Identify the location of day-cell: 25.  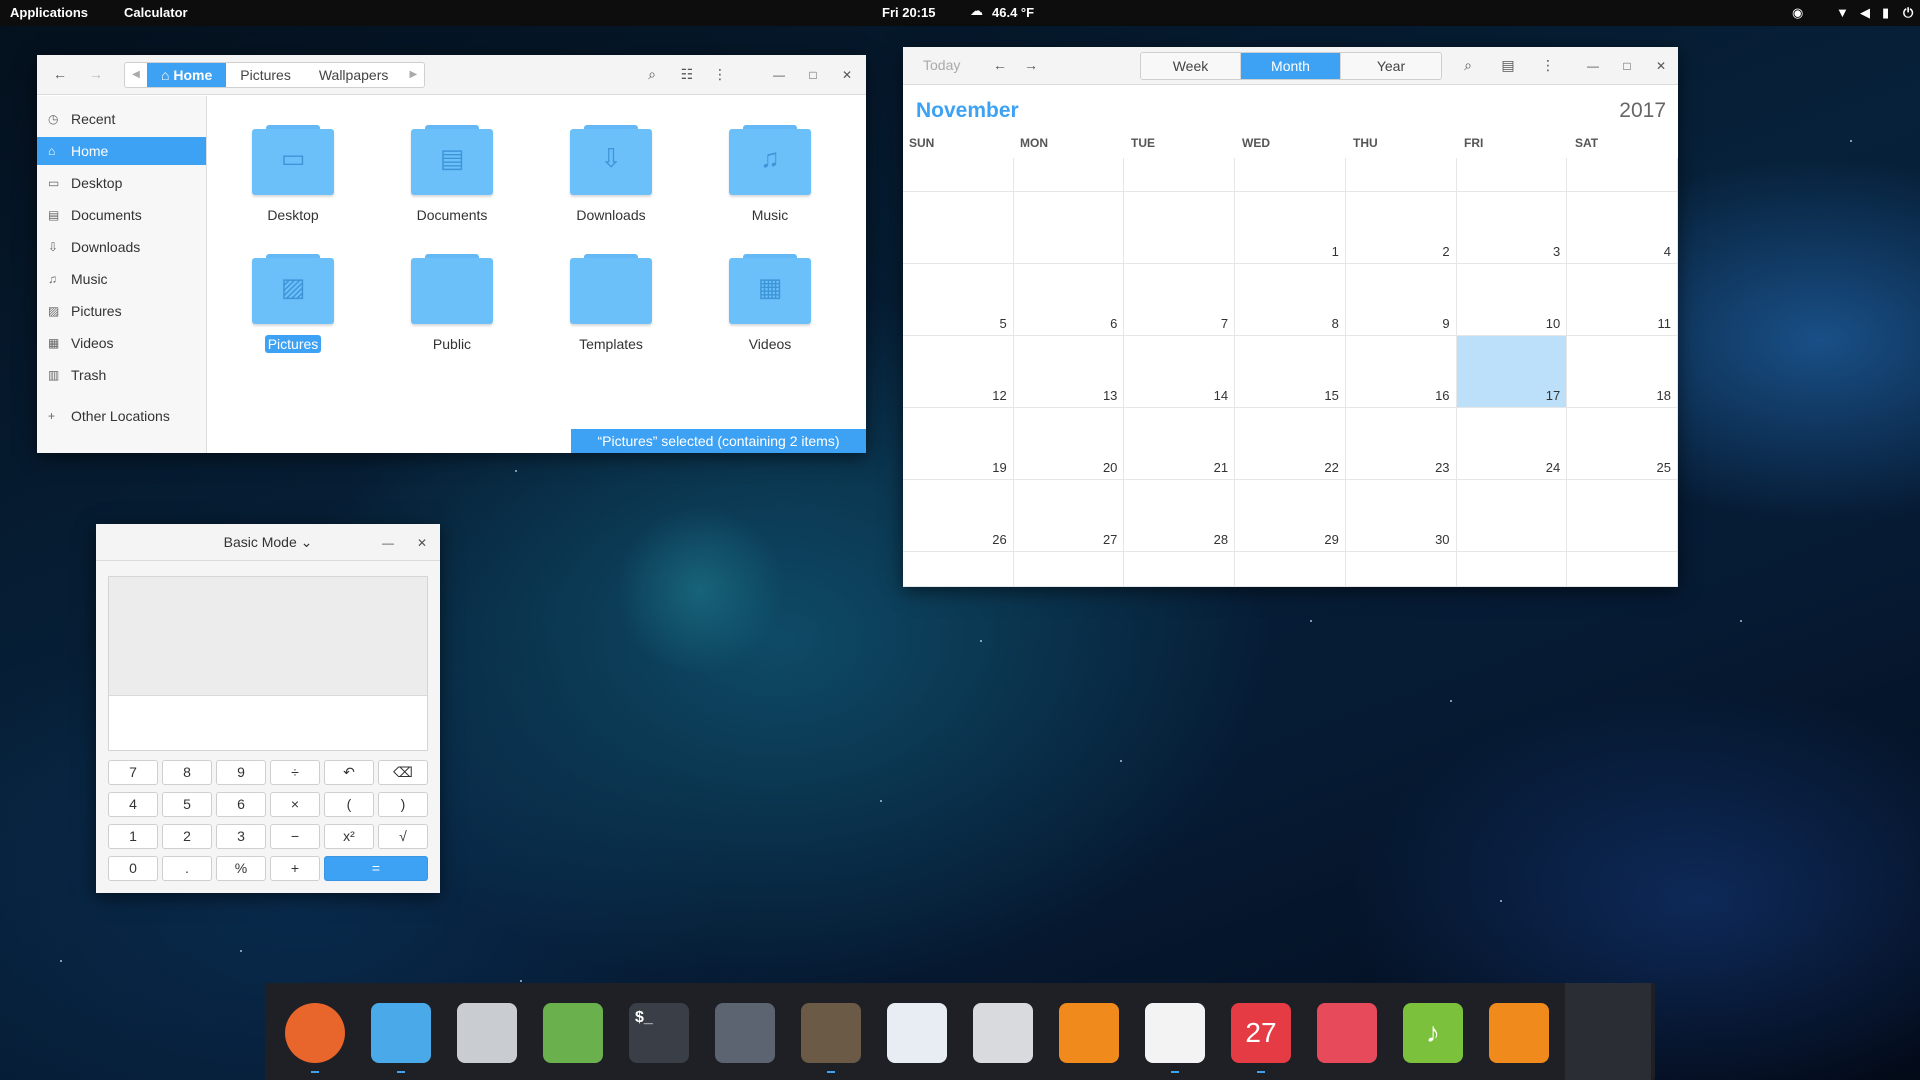
(1622, 444).